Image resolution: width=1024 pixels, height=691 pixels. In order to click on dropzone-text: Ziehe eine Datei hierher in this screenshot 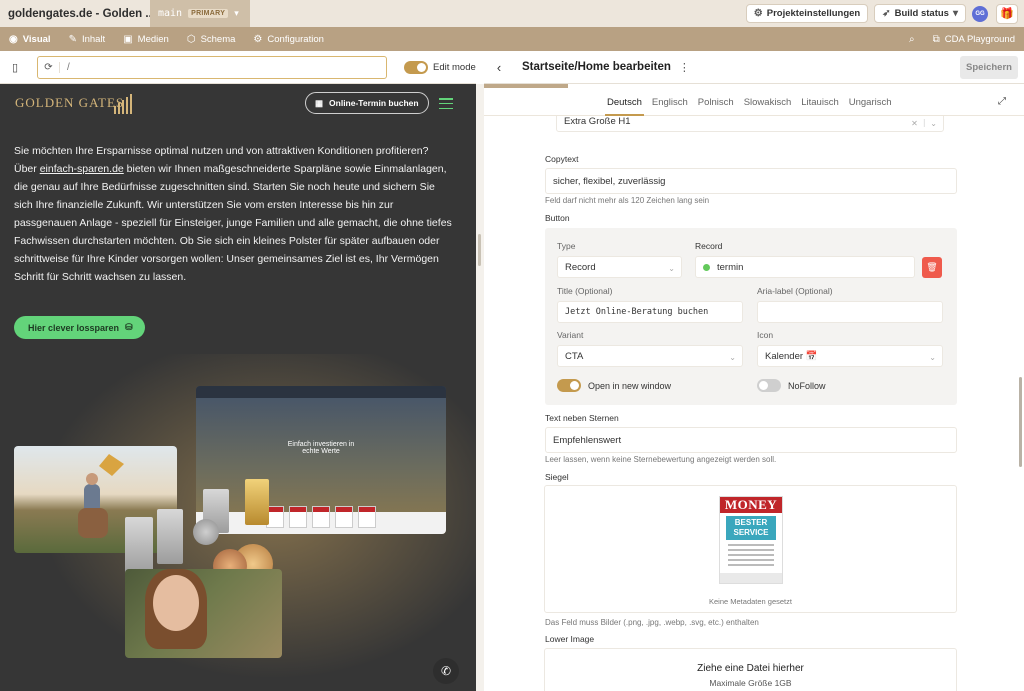, I will do `click(750, 668)`.